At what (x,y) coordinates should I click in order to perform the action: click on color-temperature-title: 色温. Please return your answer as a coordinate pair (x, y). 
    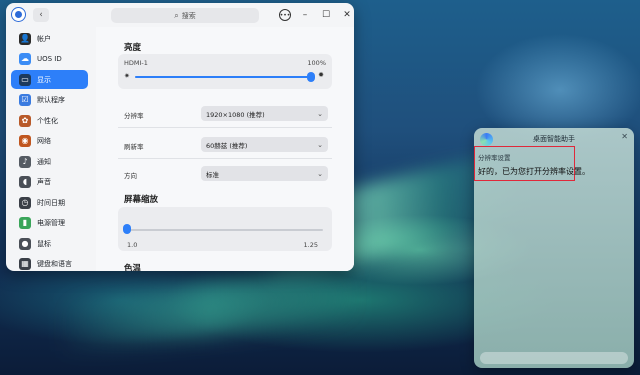
    Looking at the image, I should click on (133, 267).